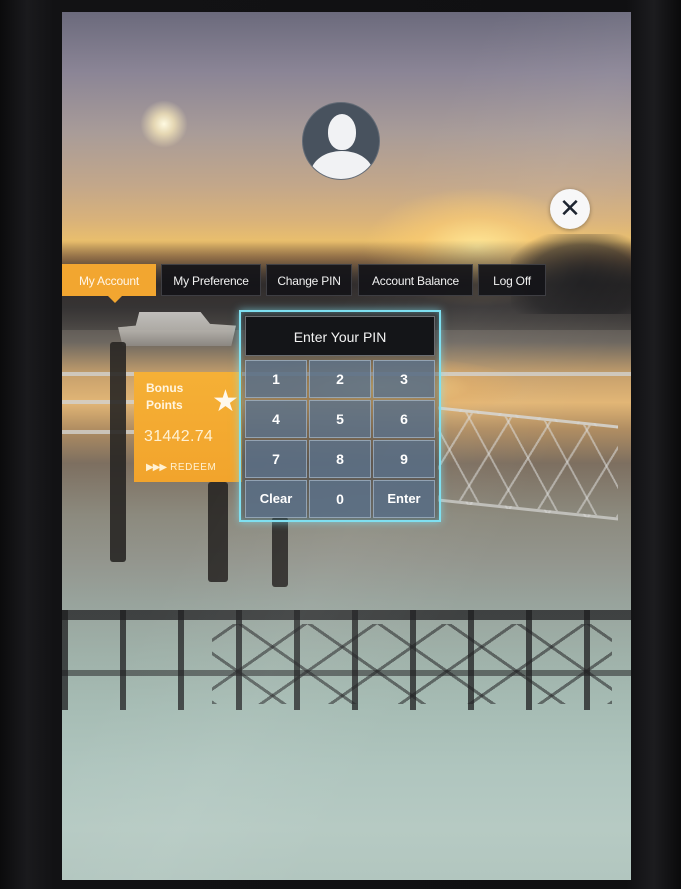  I want to click on key-6: 6, so click(404, 419).